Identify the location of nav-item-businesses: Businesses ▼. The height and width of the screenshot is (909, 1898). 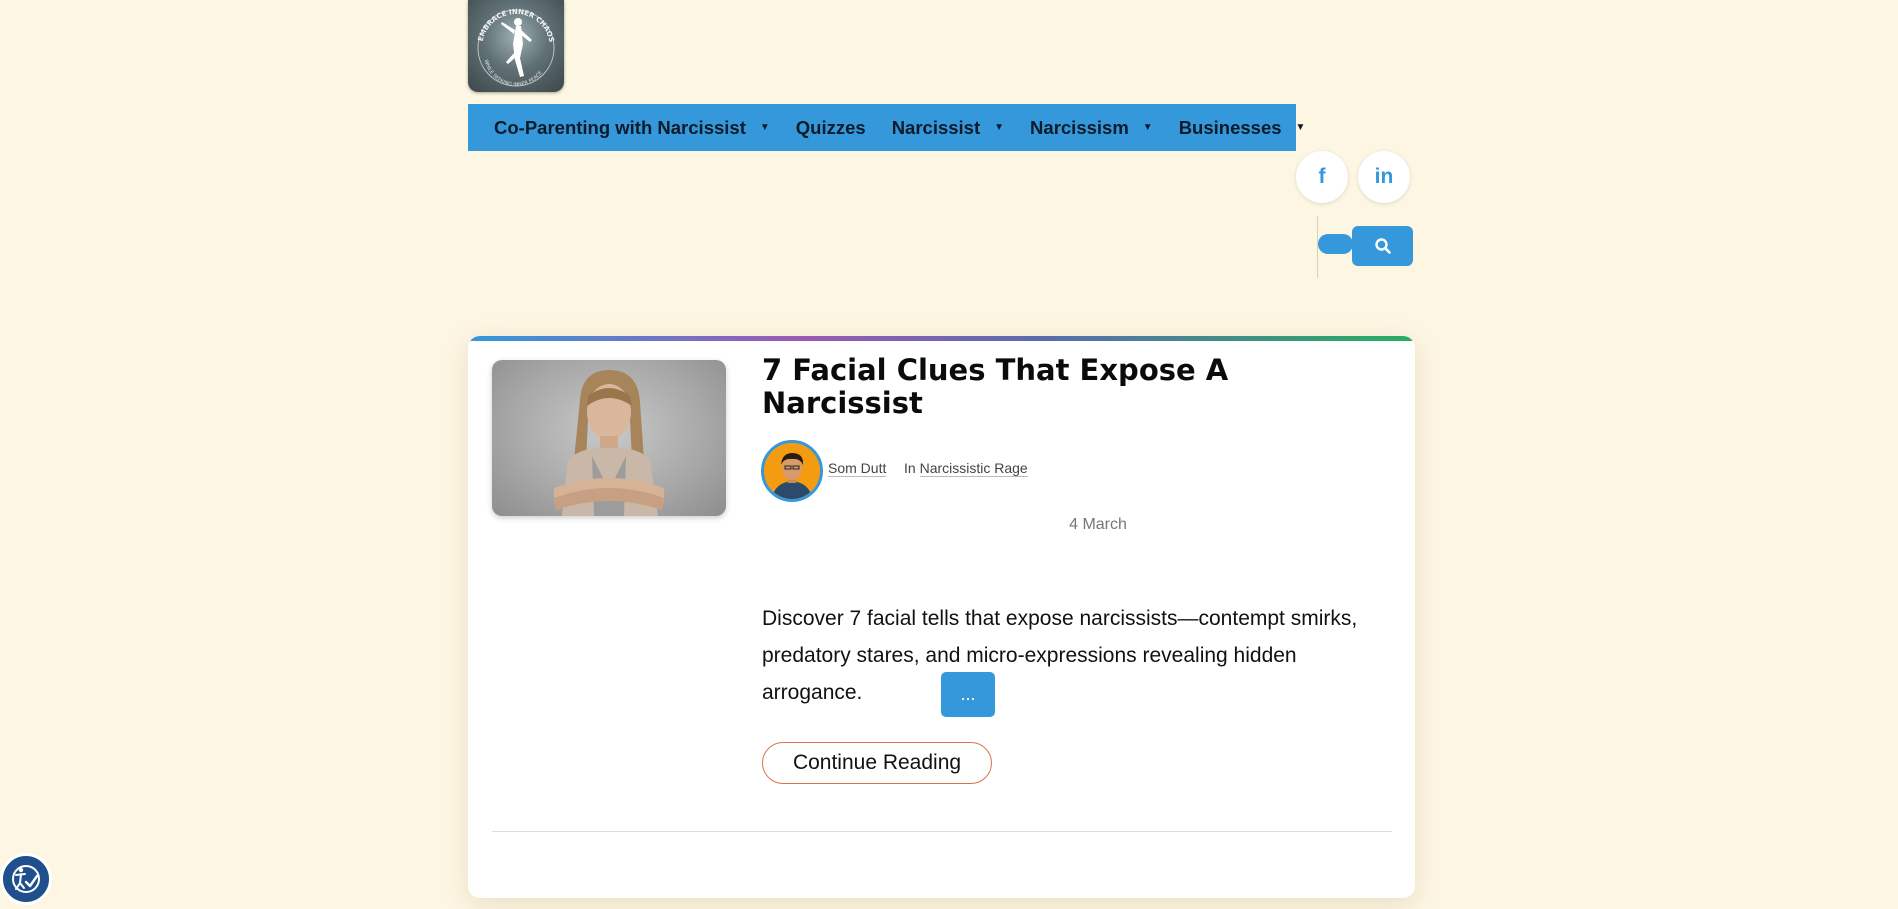
(1242, 128).